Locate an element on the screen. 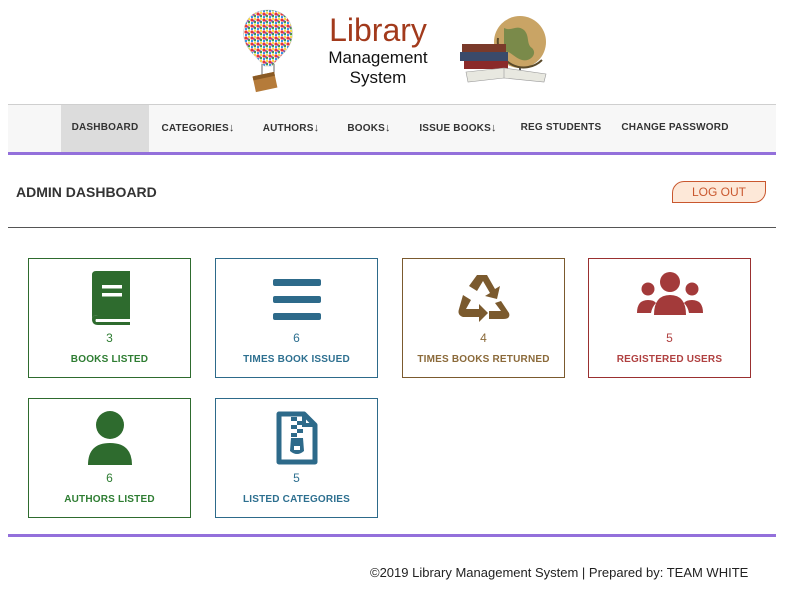 The width and height of the screenshot is (794, 595). book-icon is located at coordinates (109, 299).